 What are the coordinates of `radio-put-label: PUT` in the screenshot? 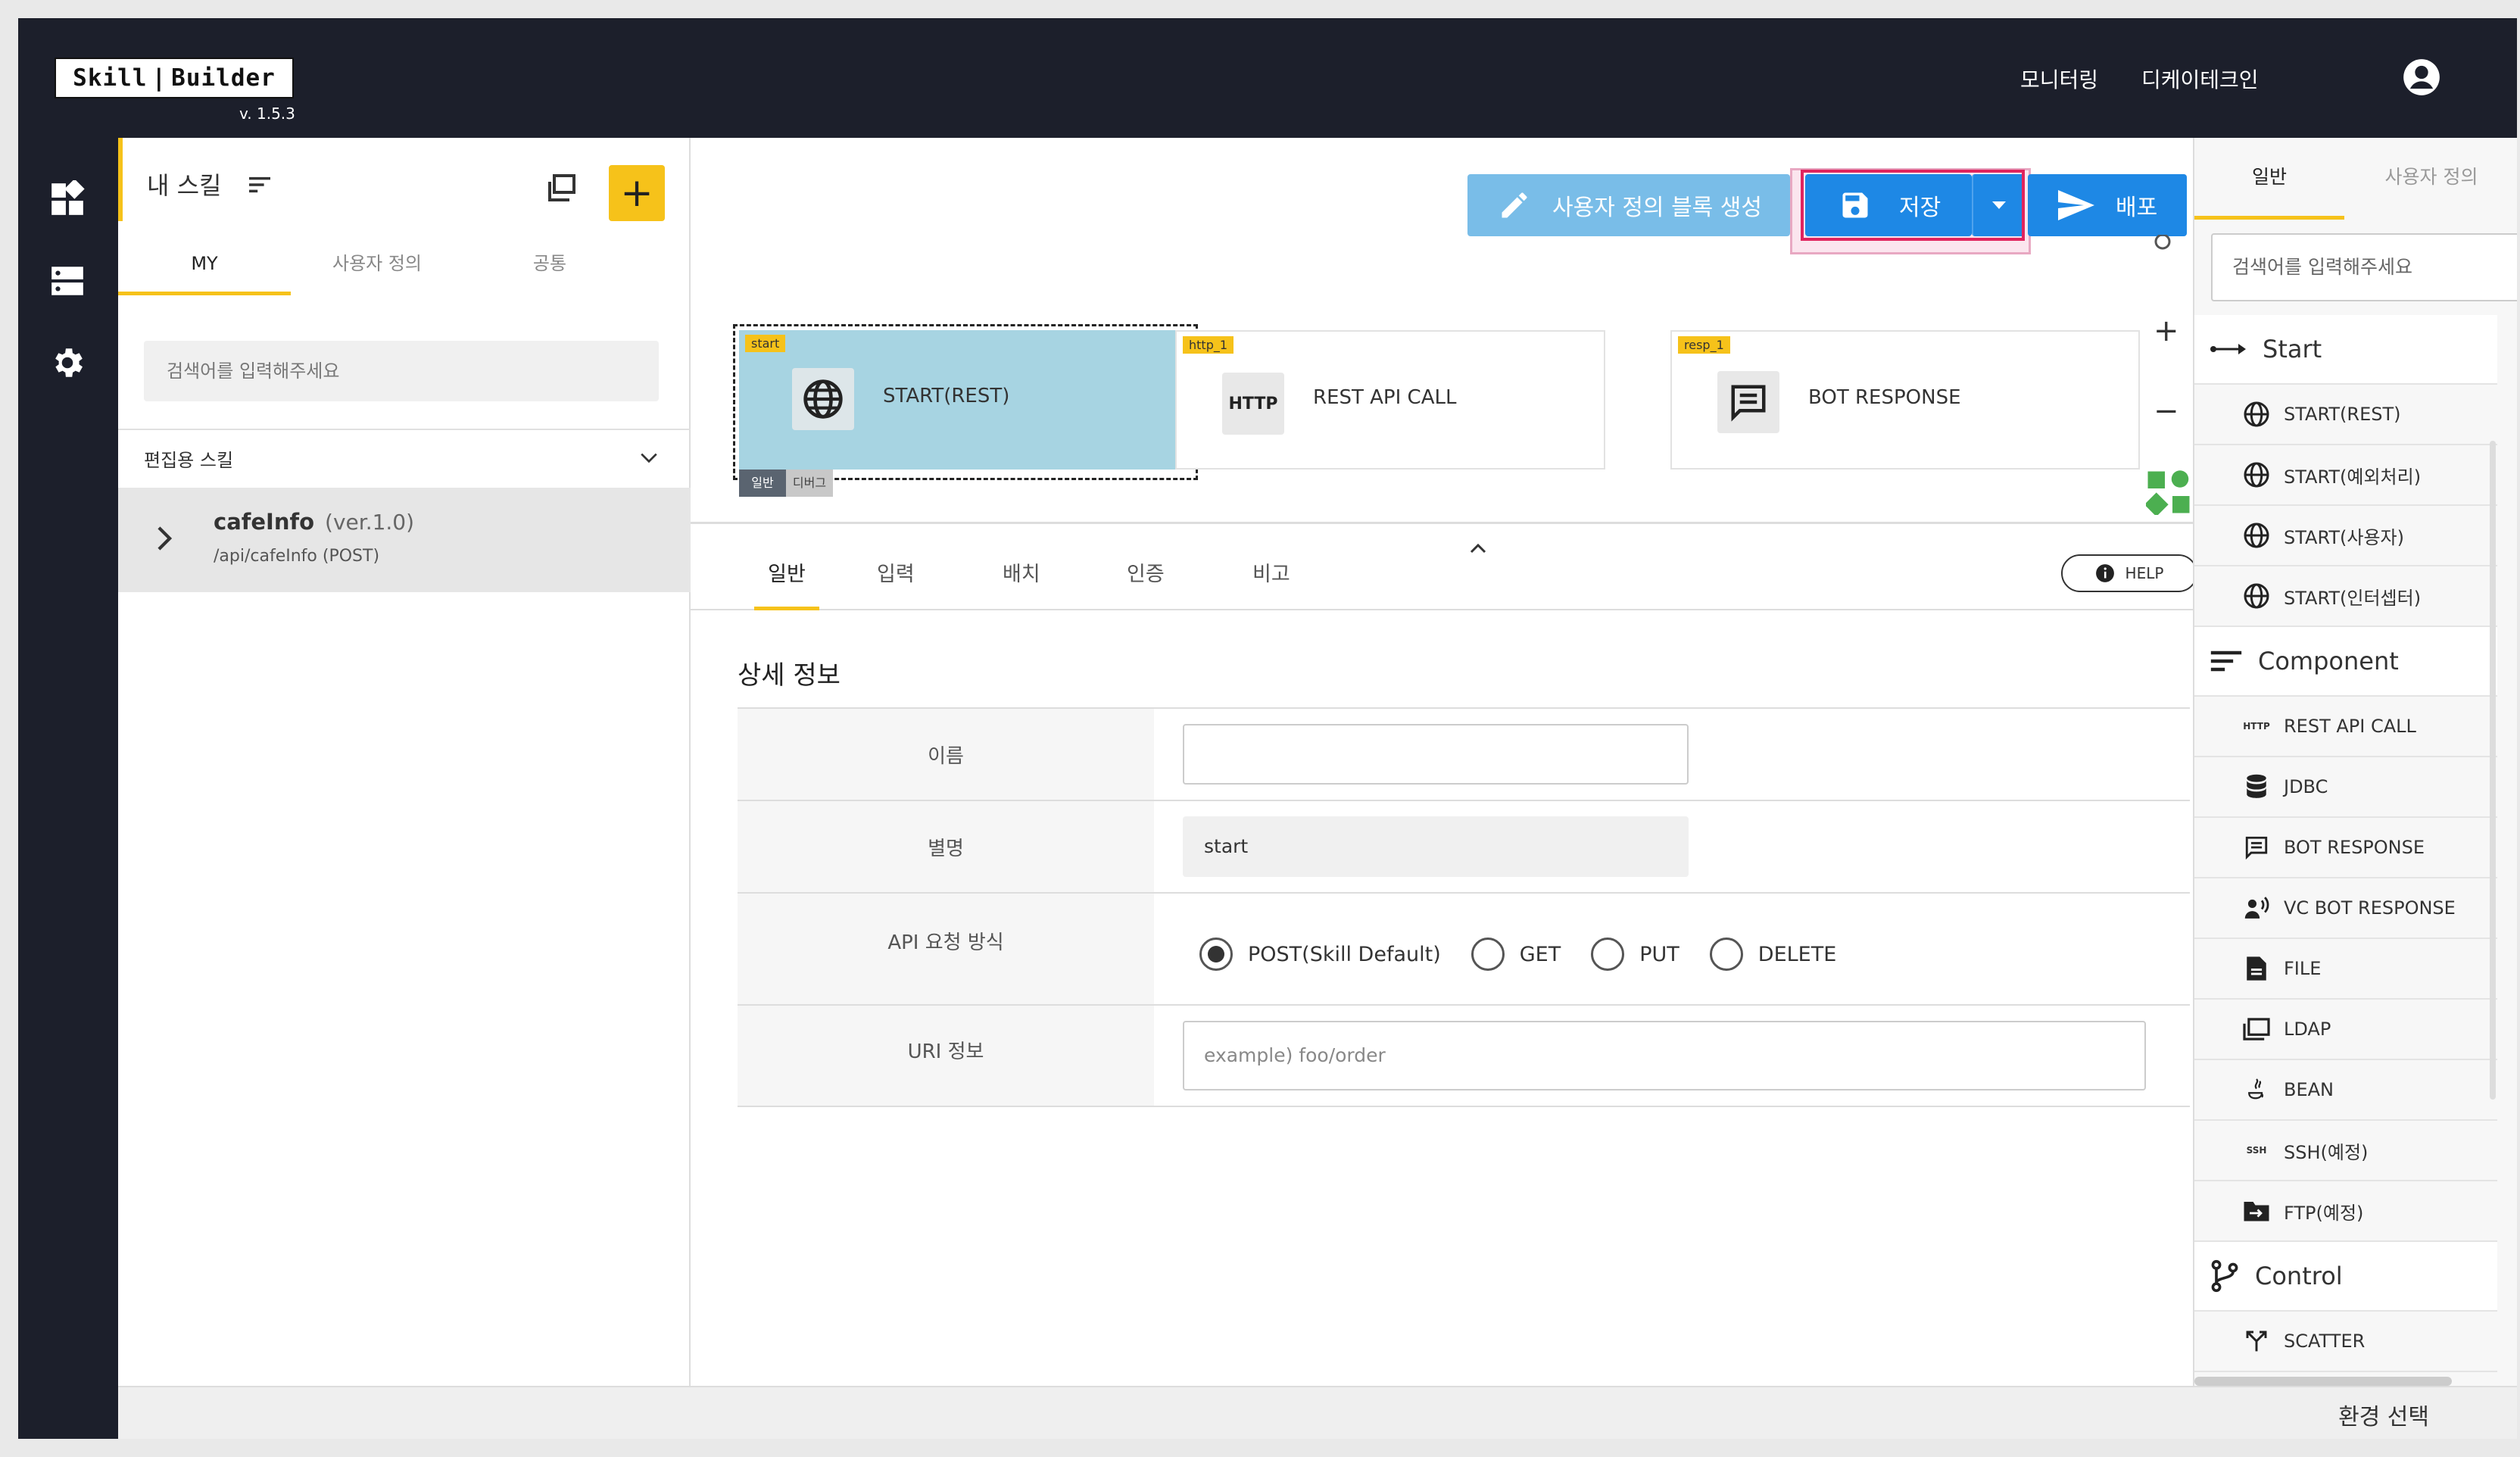 It's located at (1659, 954).